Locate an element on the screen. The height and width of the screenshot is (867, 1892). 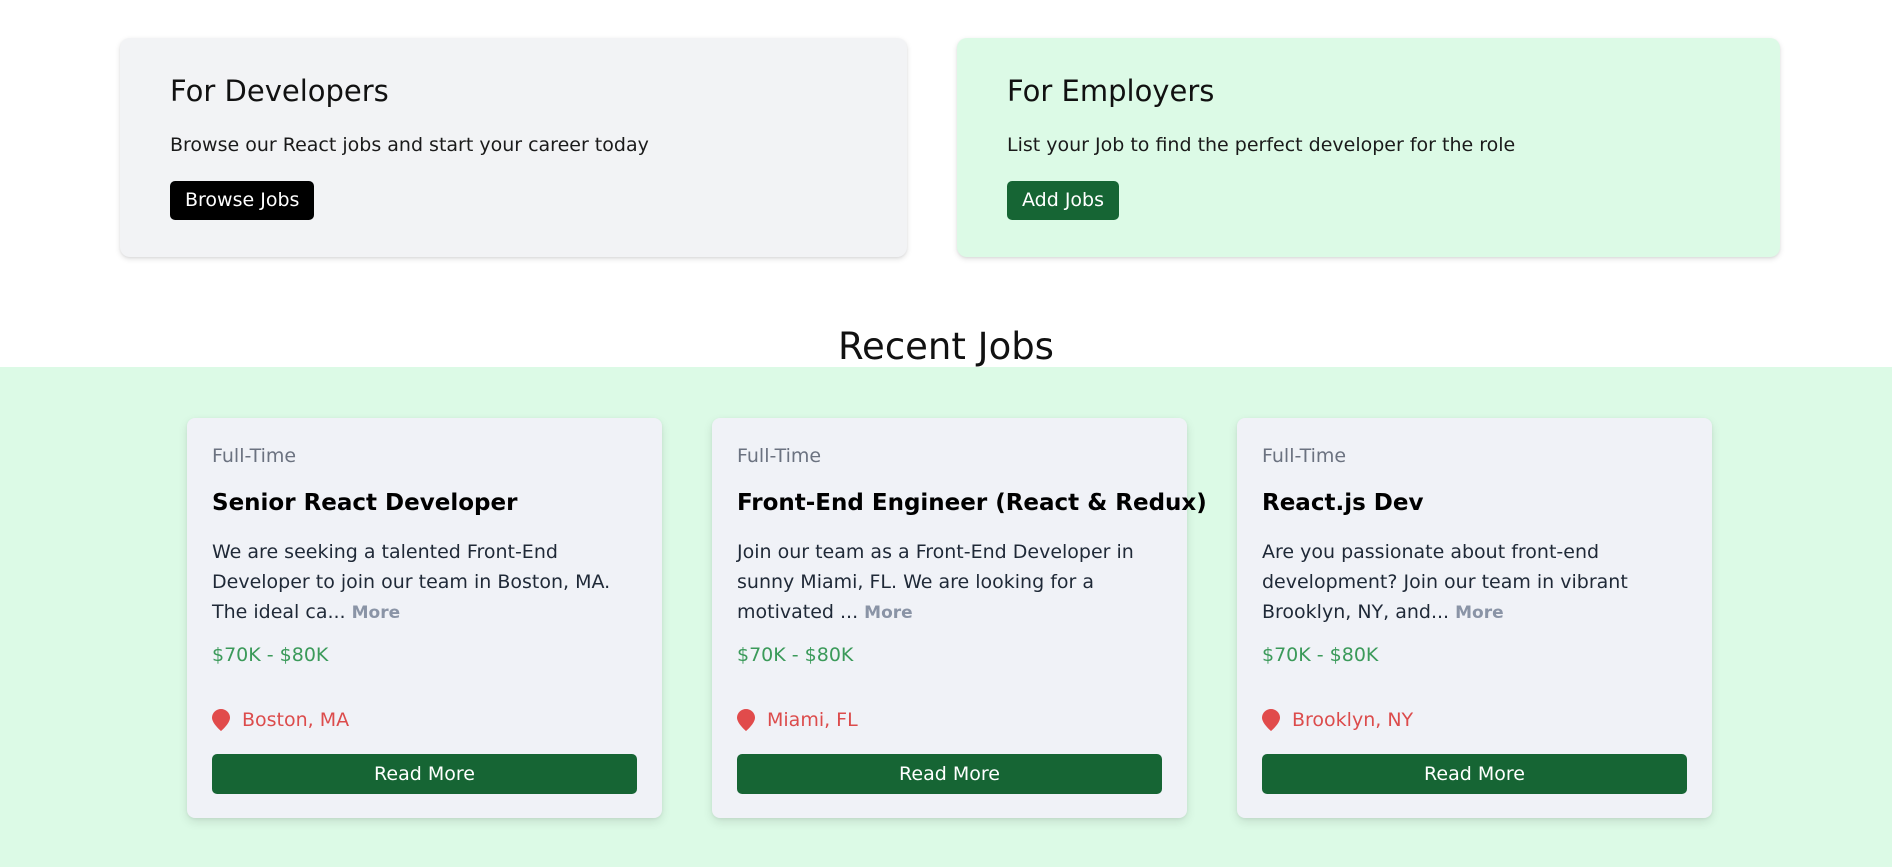
job-location: Brooklyn, NY is located at coordinates (1337, 720).